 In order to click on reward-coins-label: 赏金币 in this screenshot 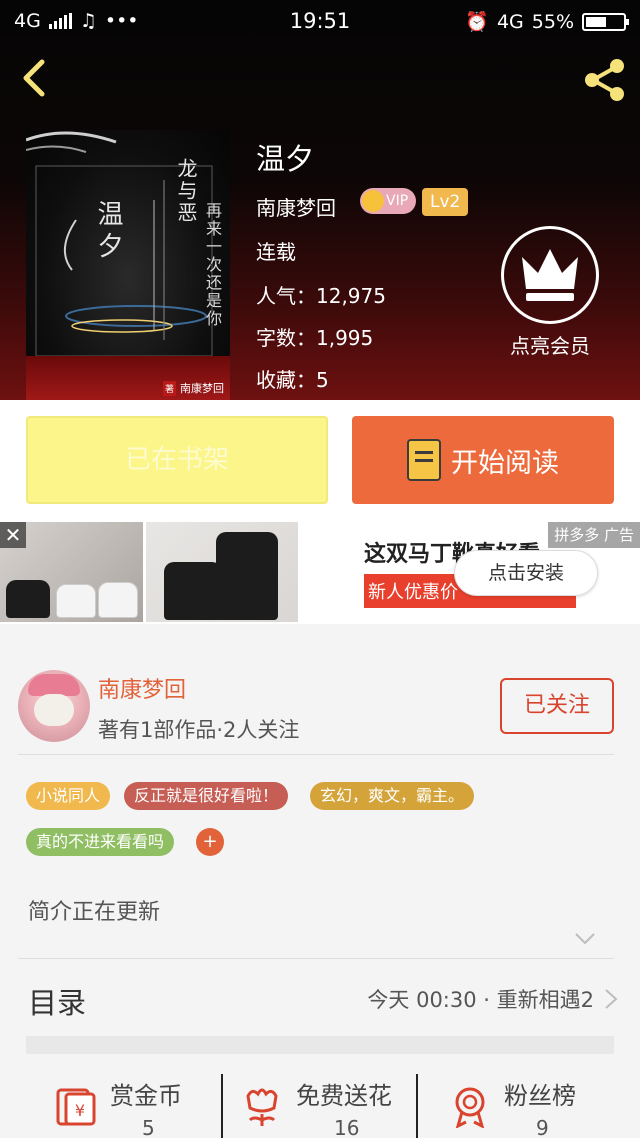, I will do `click(146, 1096)`.